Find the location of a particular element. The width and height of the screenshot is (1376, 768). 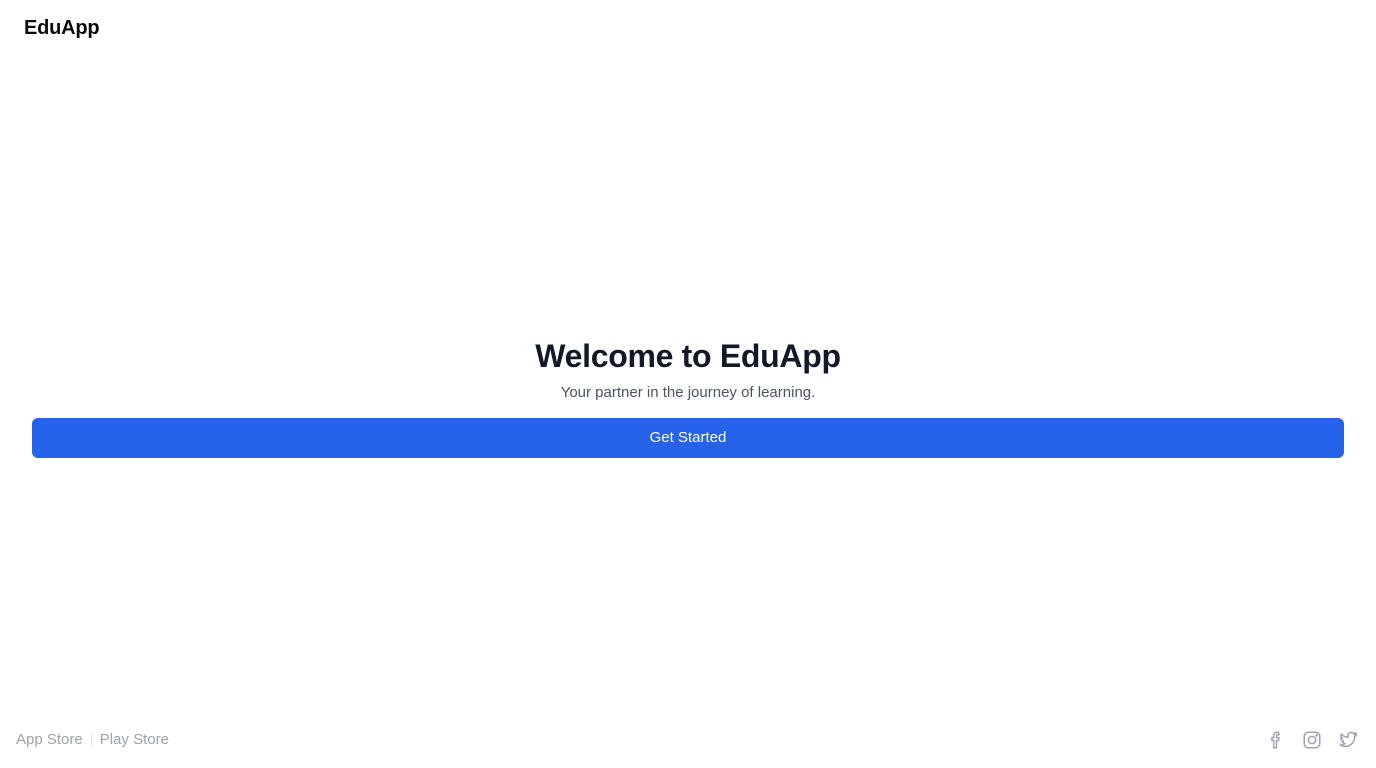

play-store-link: Play Store is located at coordinates (134, 740).